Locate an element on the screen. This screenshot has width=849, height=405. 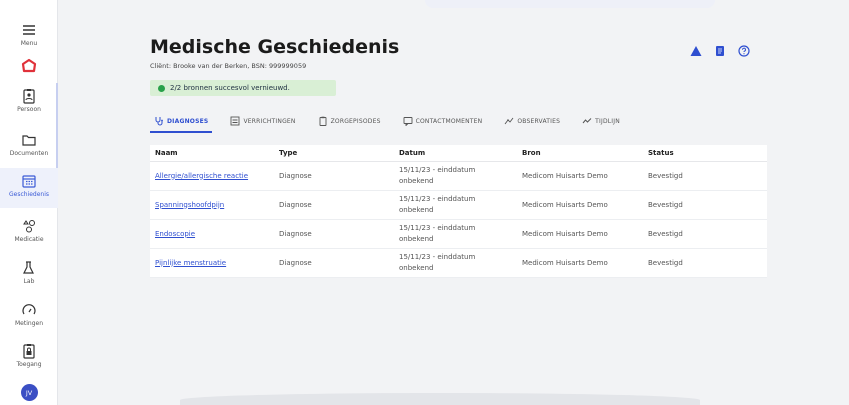
sidebar-item-label: Toegang is located at coordinates (29, 364).